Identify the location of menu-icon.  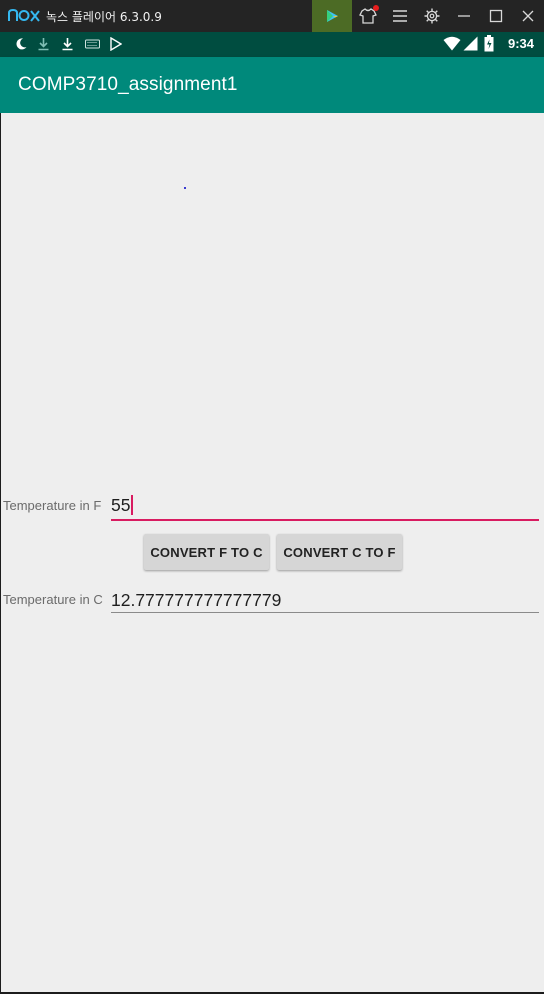
(400, 16).